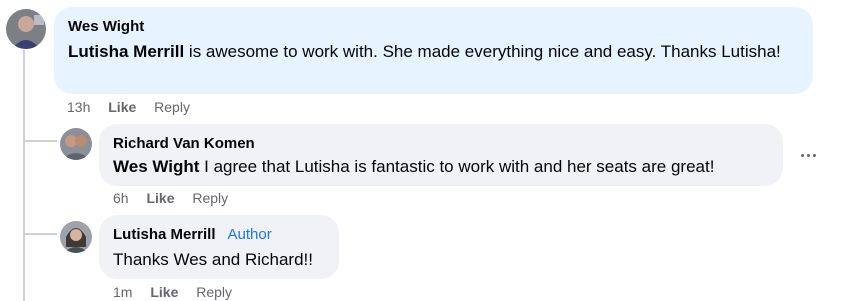 The image size is (841, 301). What do you see at coordinates (76, 237) in the screenshot?
I see `avatar-lutisha-merrill` at bounding box center [76, 237].